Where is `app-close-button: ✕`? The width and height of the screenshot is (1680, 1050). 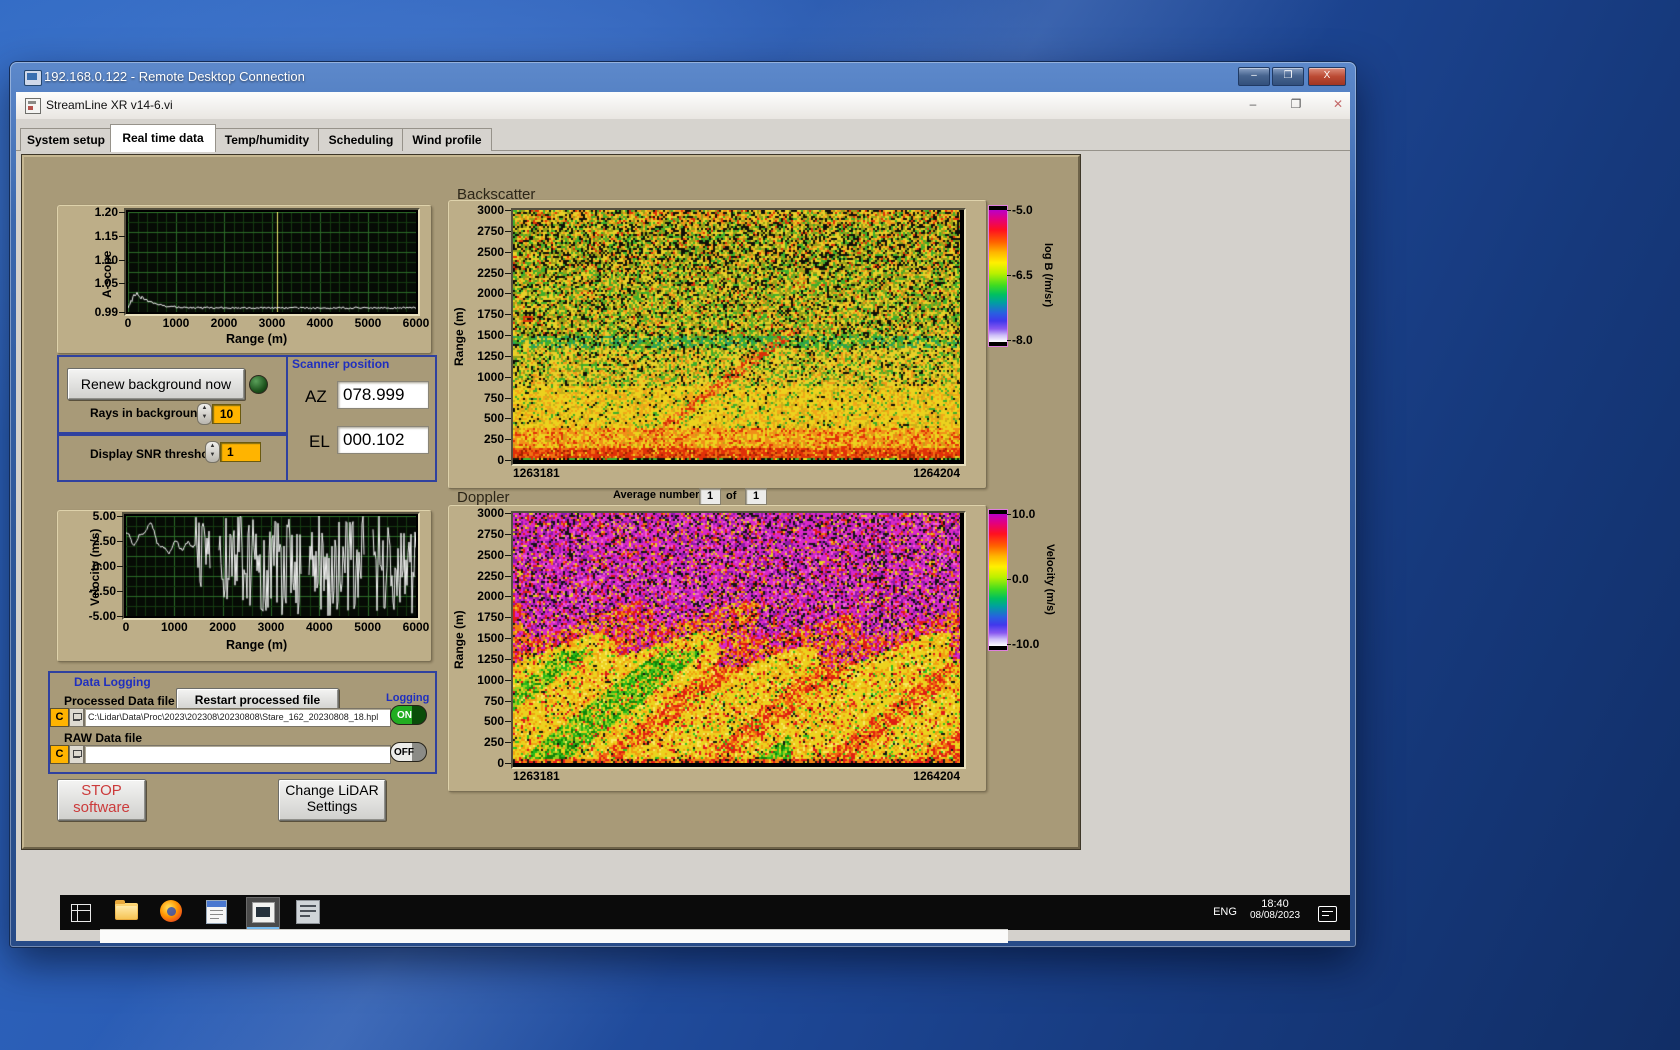
app-close-button: ✕ is located at coordinates (1338, 105).